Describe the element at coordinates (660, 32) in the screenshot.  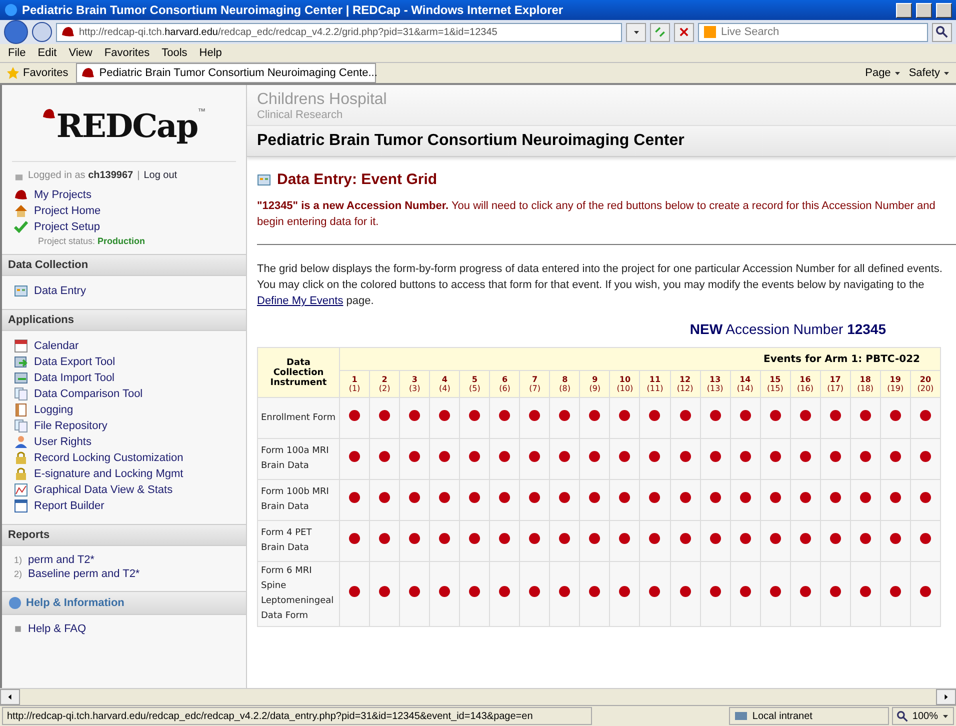
I see `refresh-button` at that location.